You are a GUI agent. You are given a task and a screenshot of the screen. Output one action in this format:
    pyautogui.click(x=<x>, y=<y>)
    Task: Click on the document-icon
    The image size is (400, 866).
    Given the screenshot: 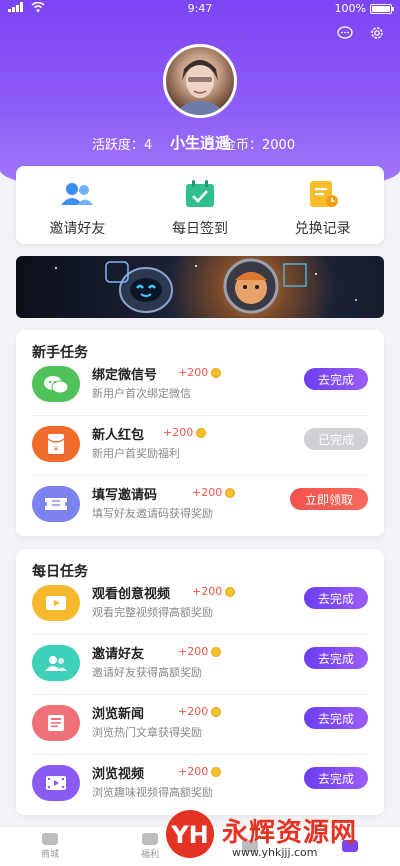 What is the action you would take?
    pyautogui.click(x=323, y=194)
    